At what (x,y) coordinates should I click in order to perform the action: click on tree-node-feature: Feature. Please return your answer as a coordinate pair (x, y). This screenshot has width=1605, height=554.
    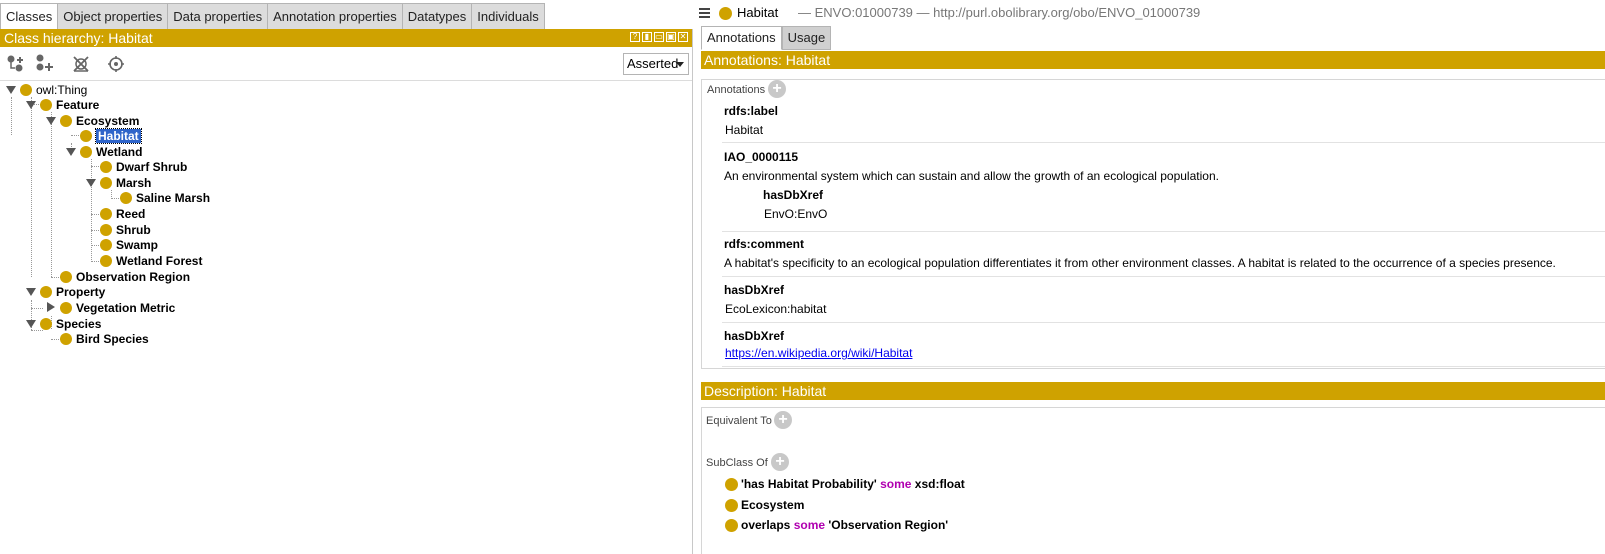
    Looking at the image, I should click on (62, 104).